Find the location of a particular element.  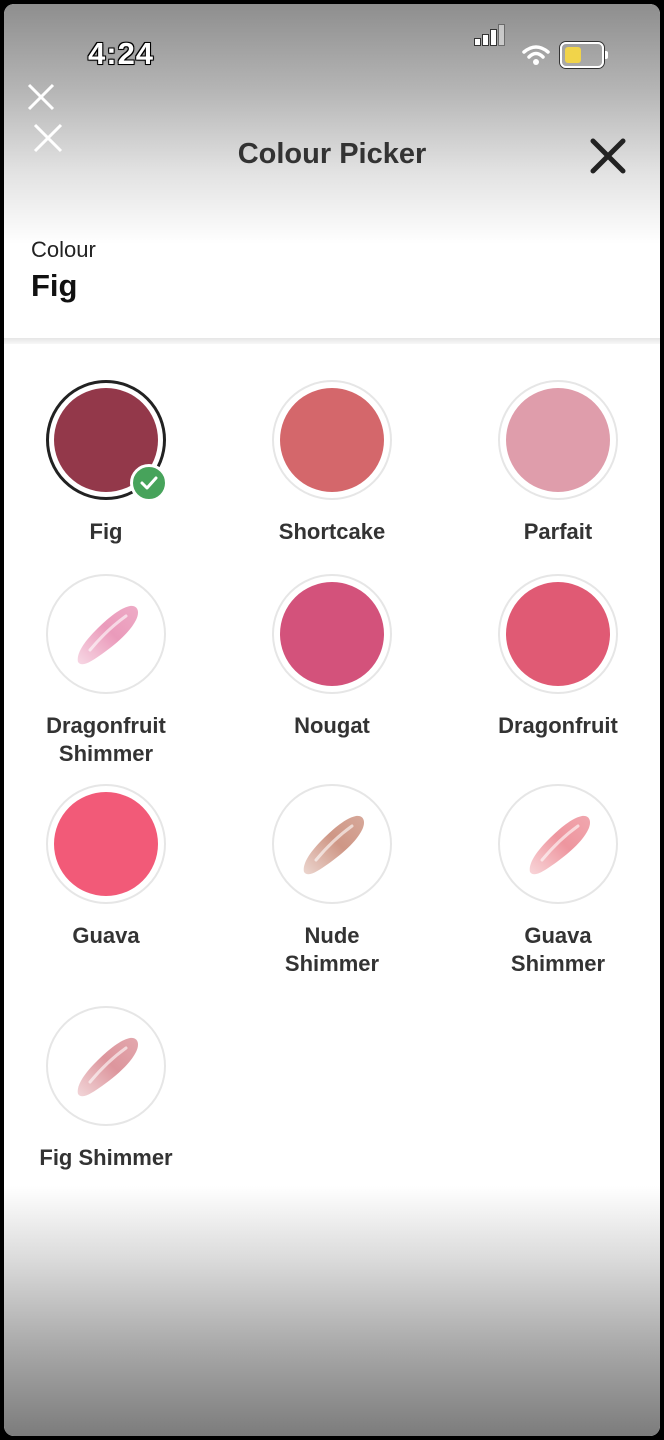

swatch-dragonfruit-shimmer: Dragonfruit Shimmer is located at coordinates (106, 670).